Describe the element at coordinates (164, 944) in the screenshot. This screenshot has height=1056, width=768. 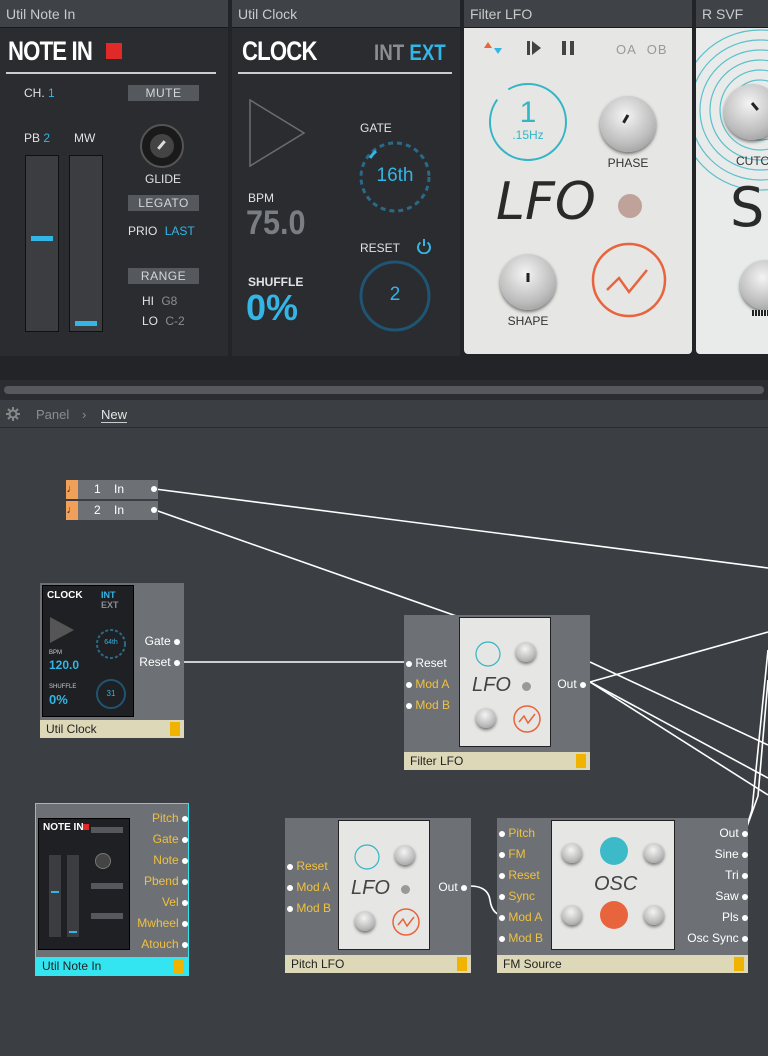
I see `port-atouch: Atouch` at that location.